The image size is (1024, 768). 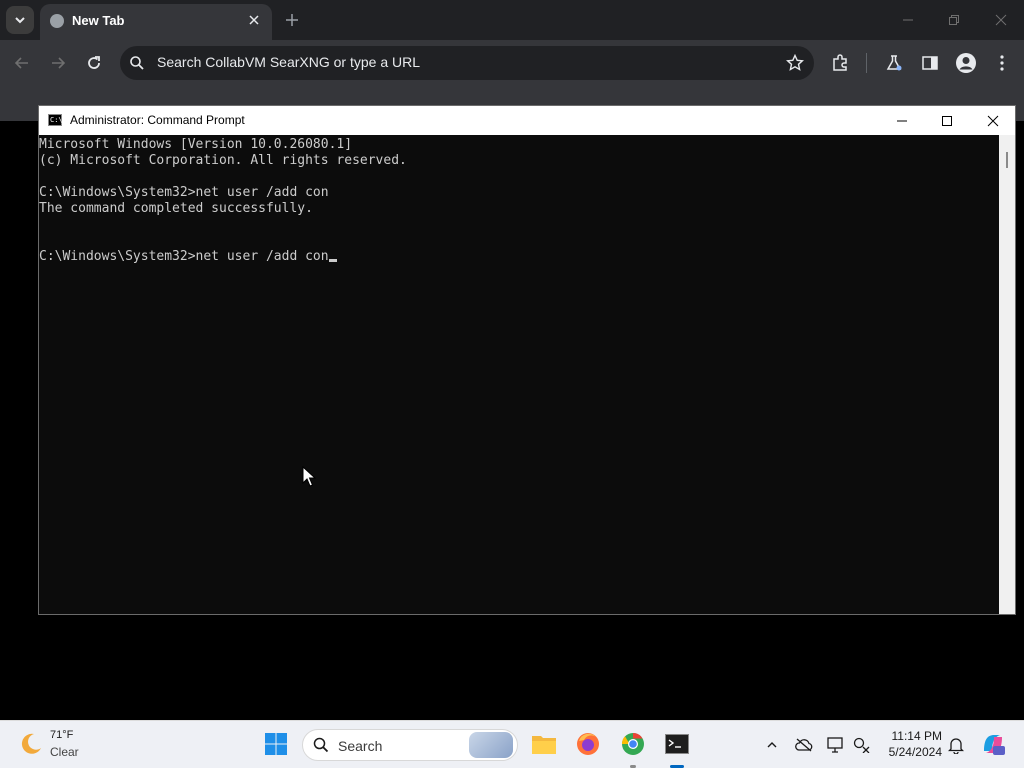 What do you see at coordinates (1007, 160) in the screenshot?
I see `scrollbar-thumb` at bounding box center [1007, 160].